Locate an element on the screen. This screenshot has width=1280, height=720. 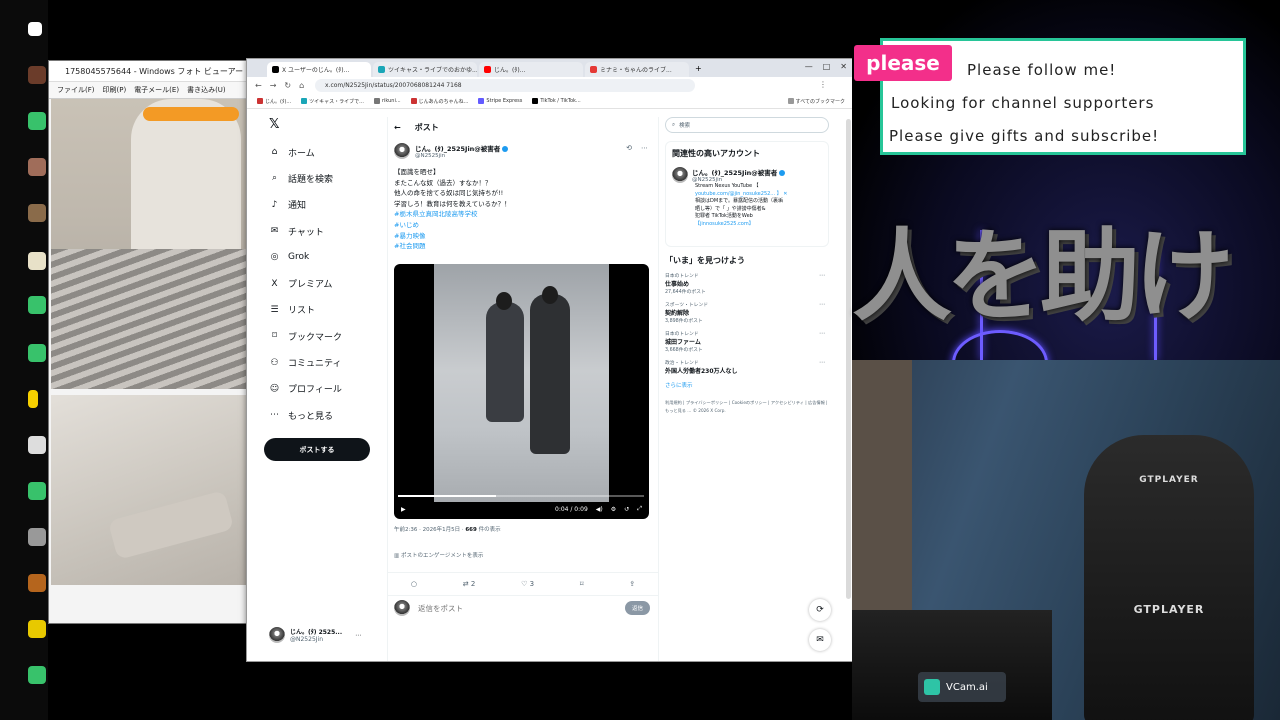
minimize-button: — is located at coordinates (809, 66).